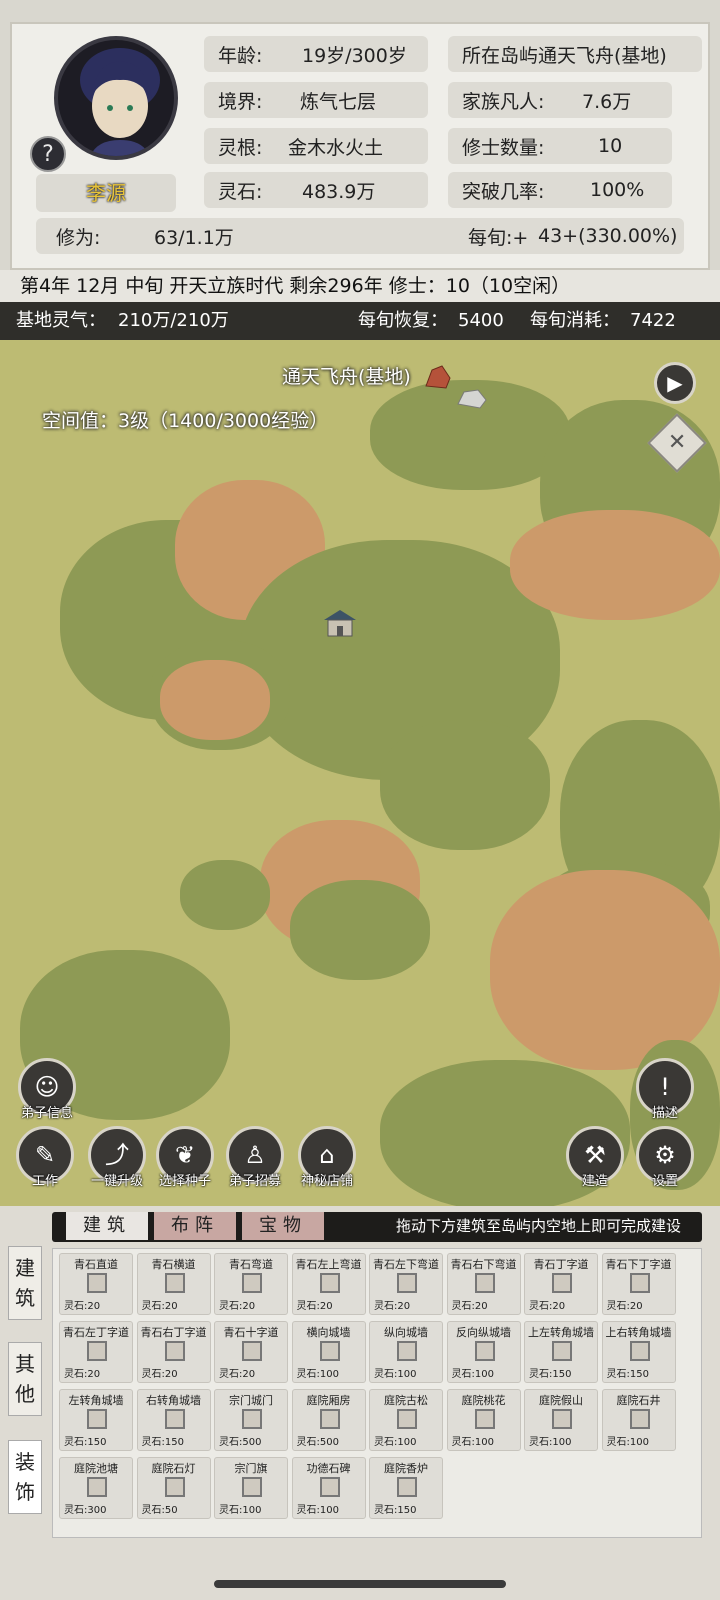 This screenshot has height=1600, width=720. What do you see at coordinates (664, 1113) in the screenshot?
I see `describe-label: 描述` at bounding box center [664, 1113].